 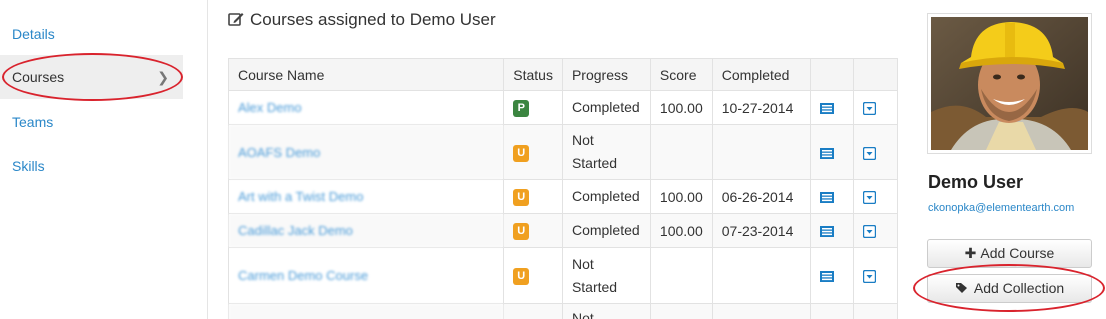 What do you see at coordinates (1001, 208) in the screenshot?
I see `user-email-link: ckonopka@elementearth.com` at bounding box center [1001, 208].